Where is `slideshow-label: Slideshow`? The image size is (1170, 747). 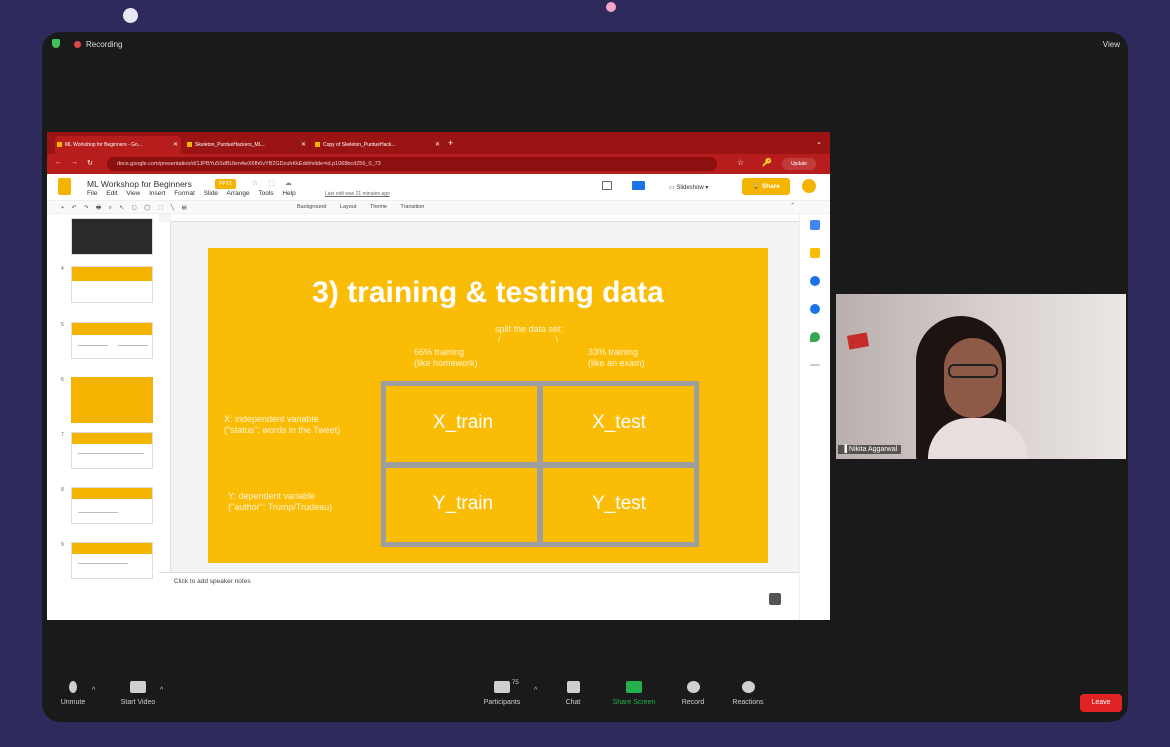
slideshow-label: Slideshow is located at coordinates (690, 188).